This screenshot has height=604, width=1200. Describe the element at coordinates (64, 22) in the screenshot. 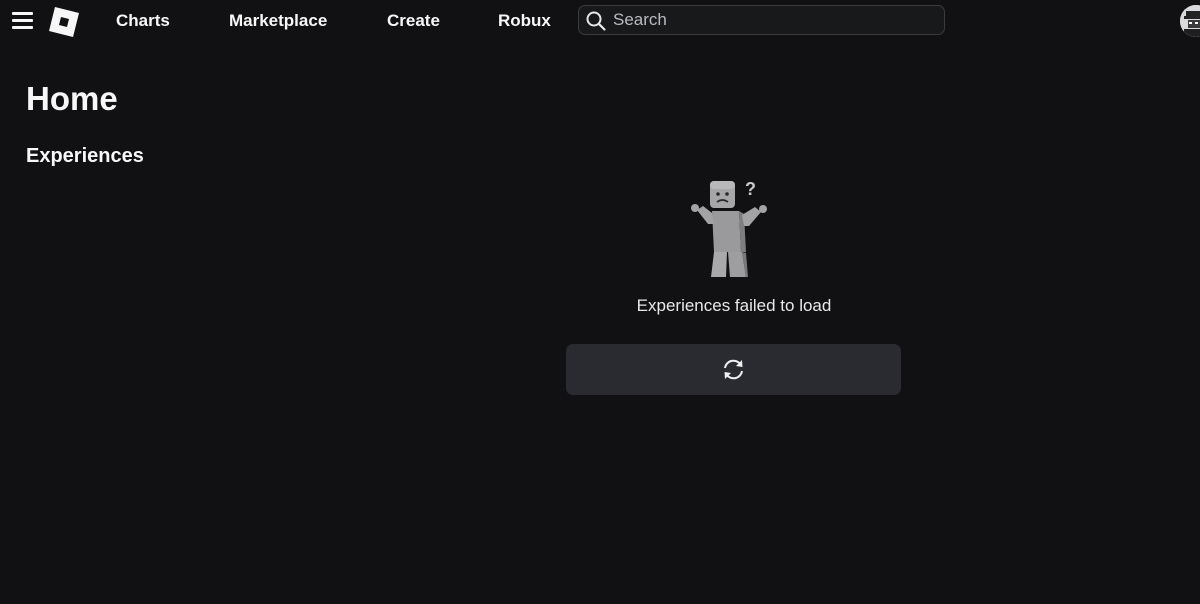

I see `roblox-logo-icon` at that location.